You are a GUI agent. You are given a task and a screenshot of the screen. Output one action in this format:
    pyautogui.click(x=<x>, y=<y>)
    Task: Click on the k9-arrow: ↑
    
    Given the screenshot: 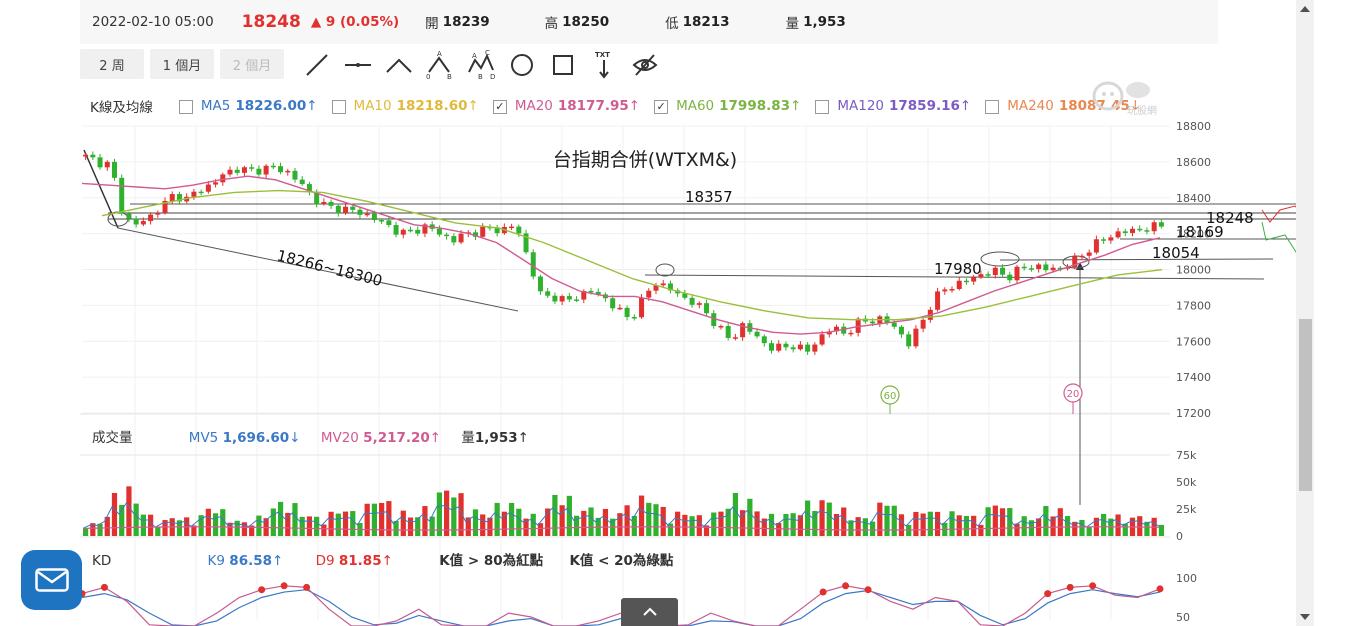 What is the action you would take?
    pyautogui.click(x=278, y=561)
    